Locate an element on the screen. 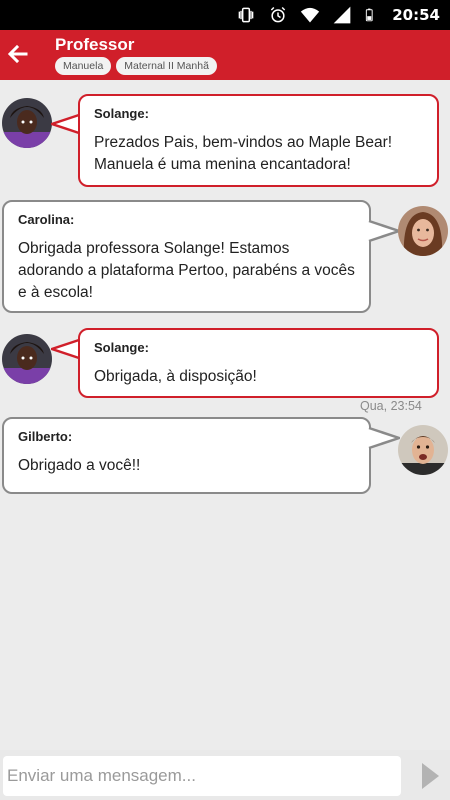 The width and height of the screenshot is (450, 800). message-input is located at coordinates (202, 776).